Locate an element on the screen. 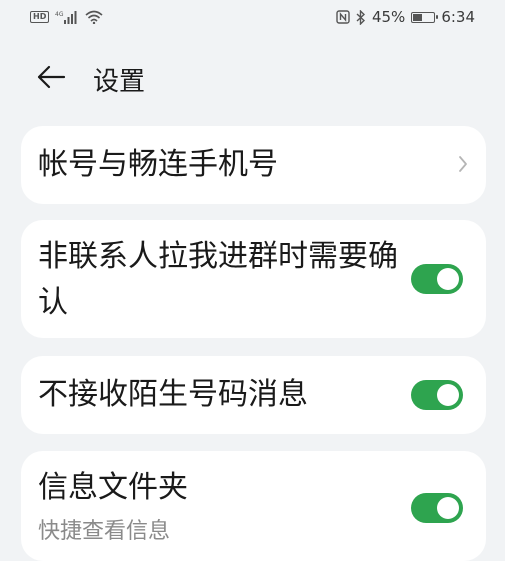 This screenshot has height=561, width=505. message-folder-toggle is located at coordinates (437, 508).